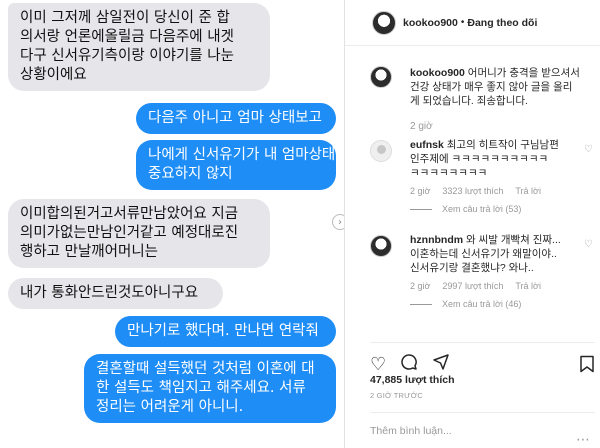 The image size is (600, 448). I want to click on message-line: 정리는 어려운게 아니니., so click(170, 407).